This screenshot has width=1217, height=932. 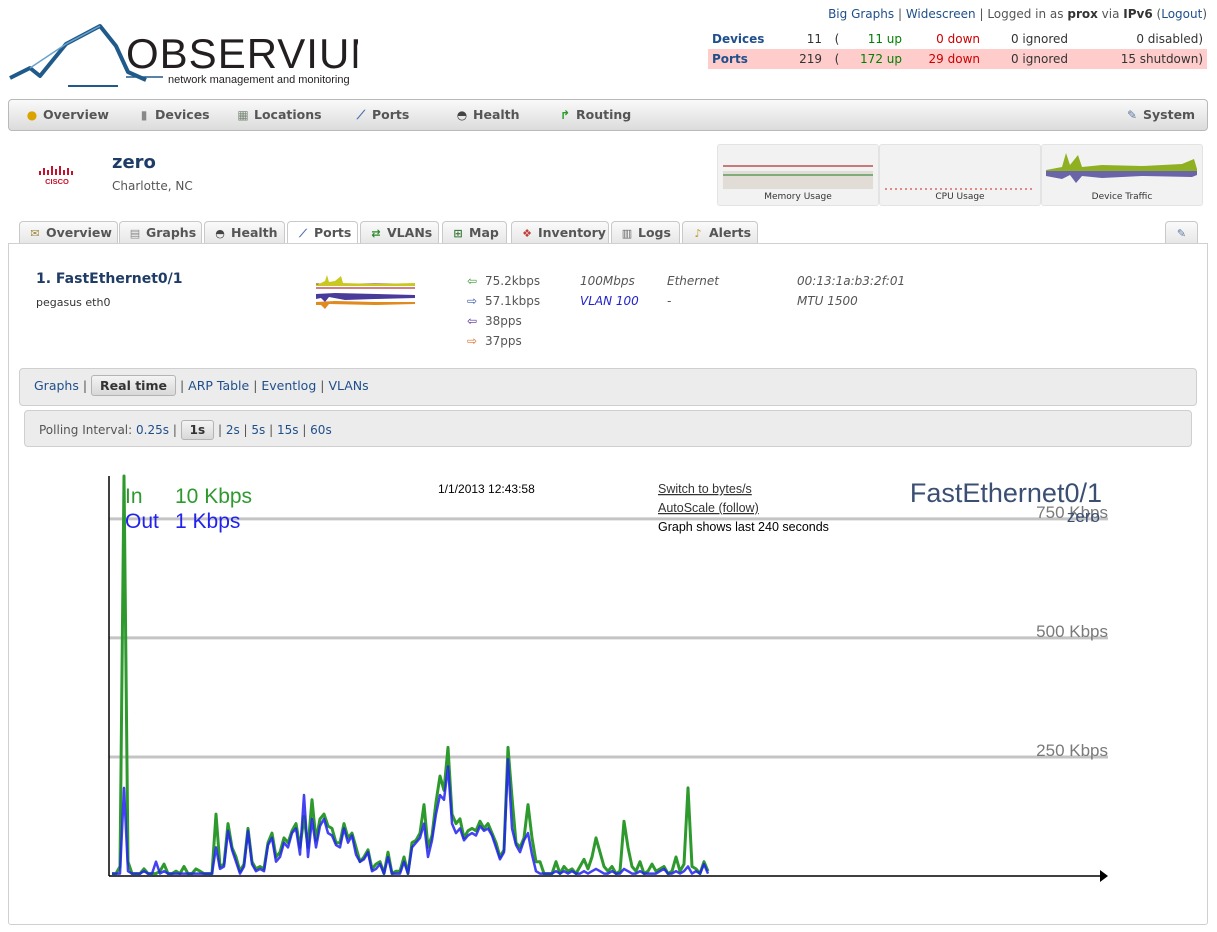 What do you see at coordinates (814, 39) in the screenshot?
I see `devices-total: 11` at bounding box center [814, 39].